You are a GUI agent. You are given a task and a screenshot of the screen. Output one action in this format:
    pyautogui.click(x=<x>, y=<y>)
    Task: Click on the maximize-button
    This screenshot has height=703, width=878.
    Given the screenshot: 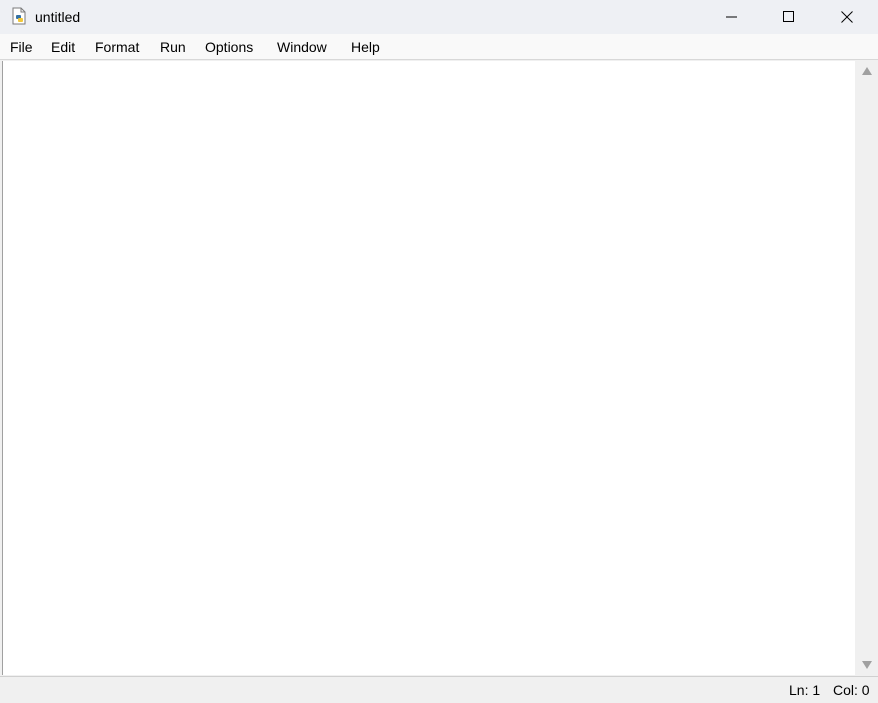 What is the action you would take?
    pyautogui.click(x=789, y=16)
    